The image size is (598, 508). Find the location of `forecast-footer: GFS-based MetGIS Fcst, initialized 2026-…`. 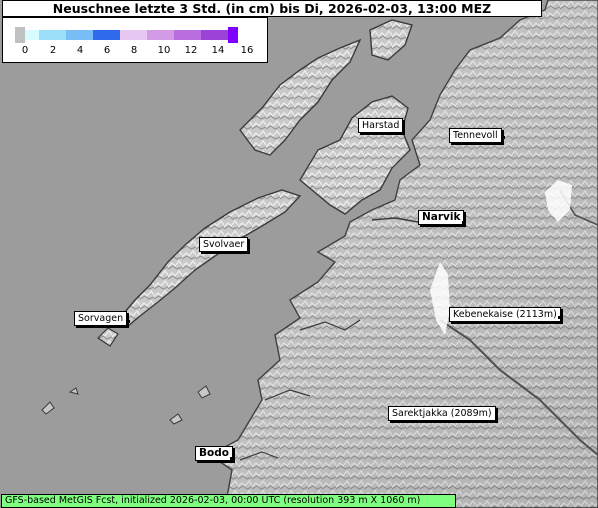

forecast-footer: GFS-based MetGIS Fcst, initialized 2026-… is located at coordinates (228, 501).